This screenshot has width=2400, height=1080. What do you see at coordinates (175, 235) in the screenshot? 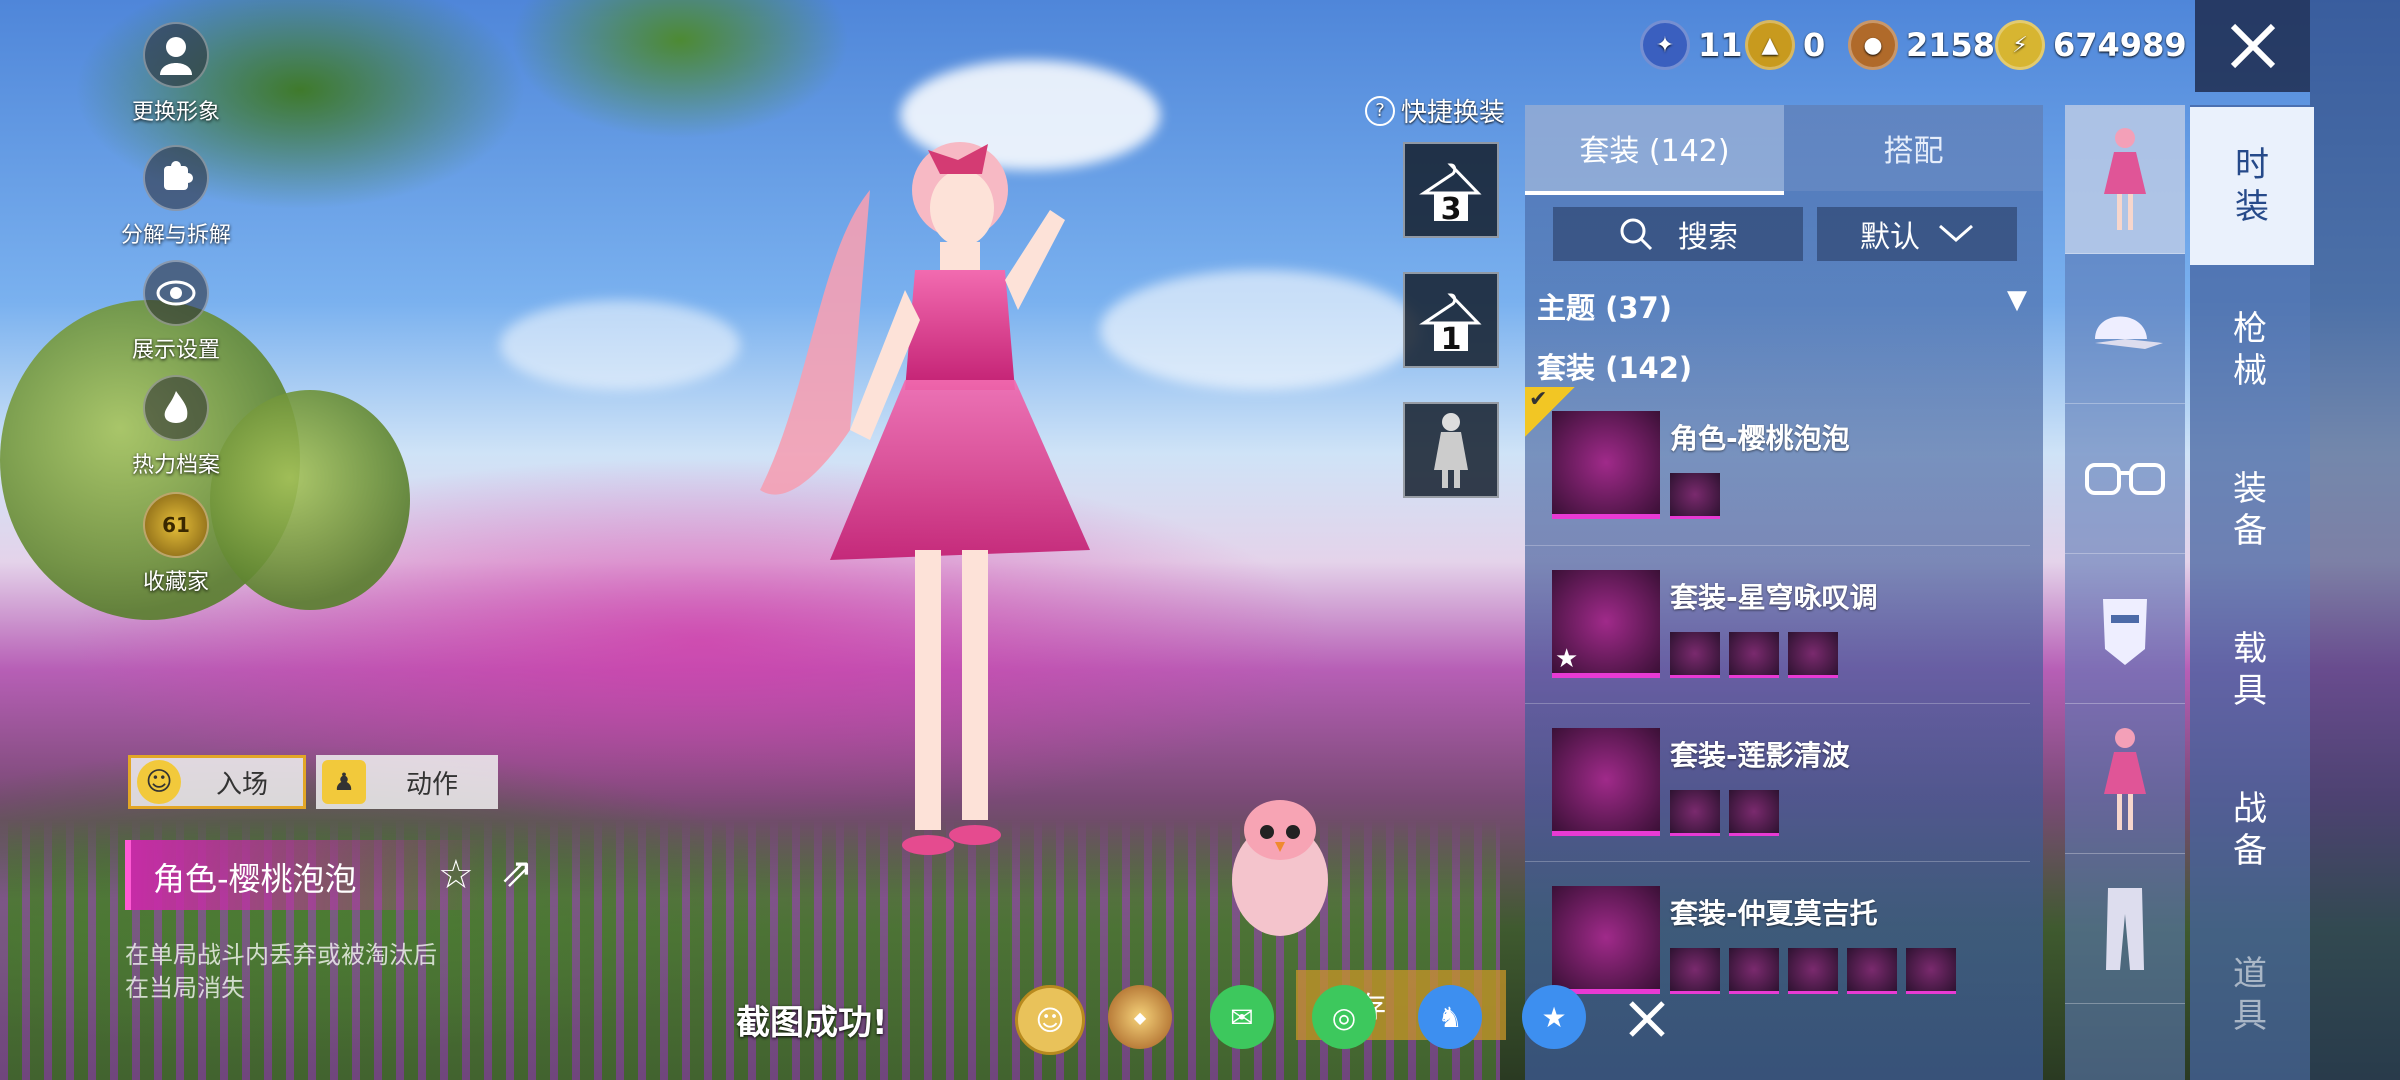
I see `menu-label: 分解与拆解` at bounding box center [175, 235].